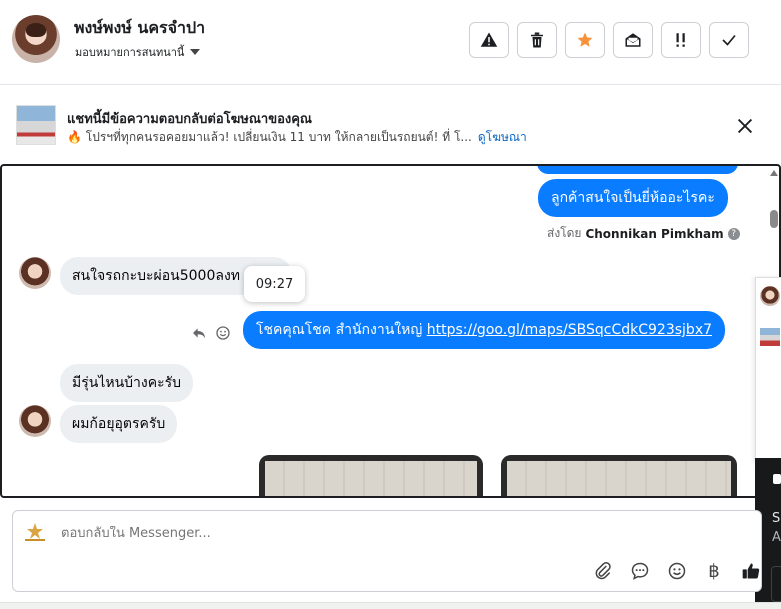 This screenshot has height=609, width=781. I want to click on sent-by-prefix: ส่งโดย, so click(564, 233).